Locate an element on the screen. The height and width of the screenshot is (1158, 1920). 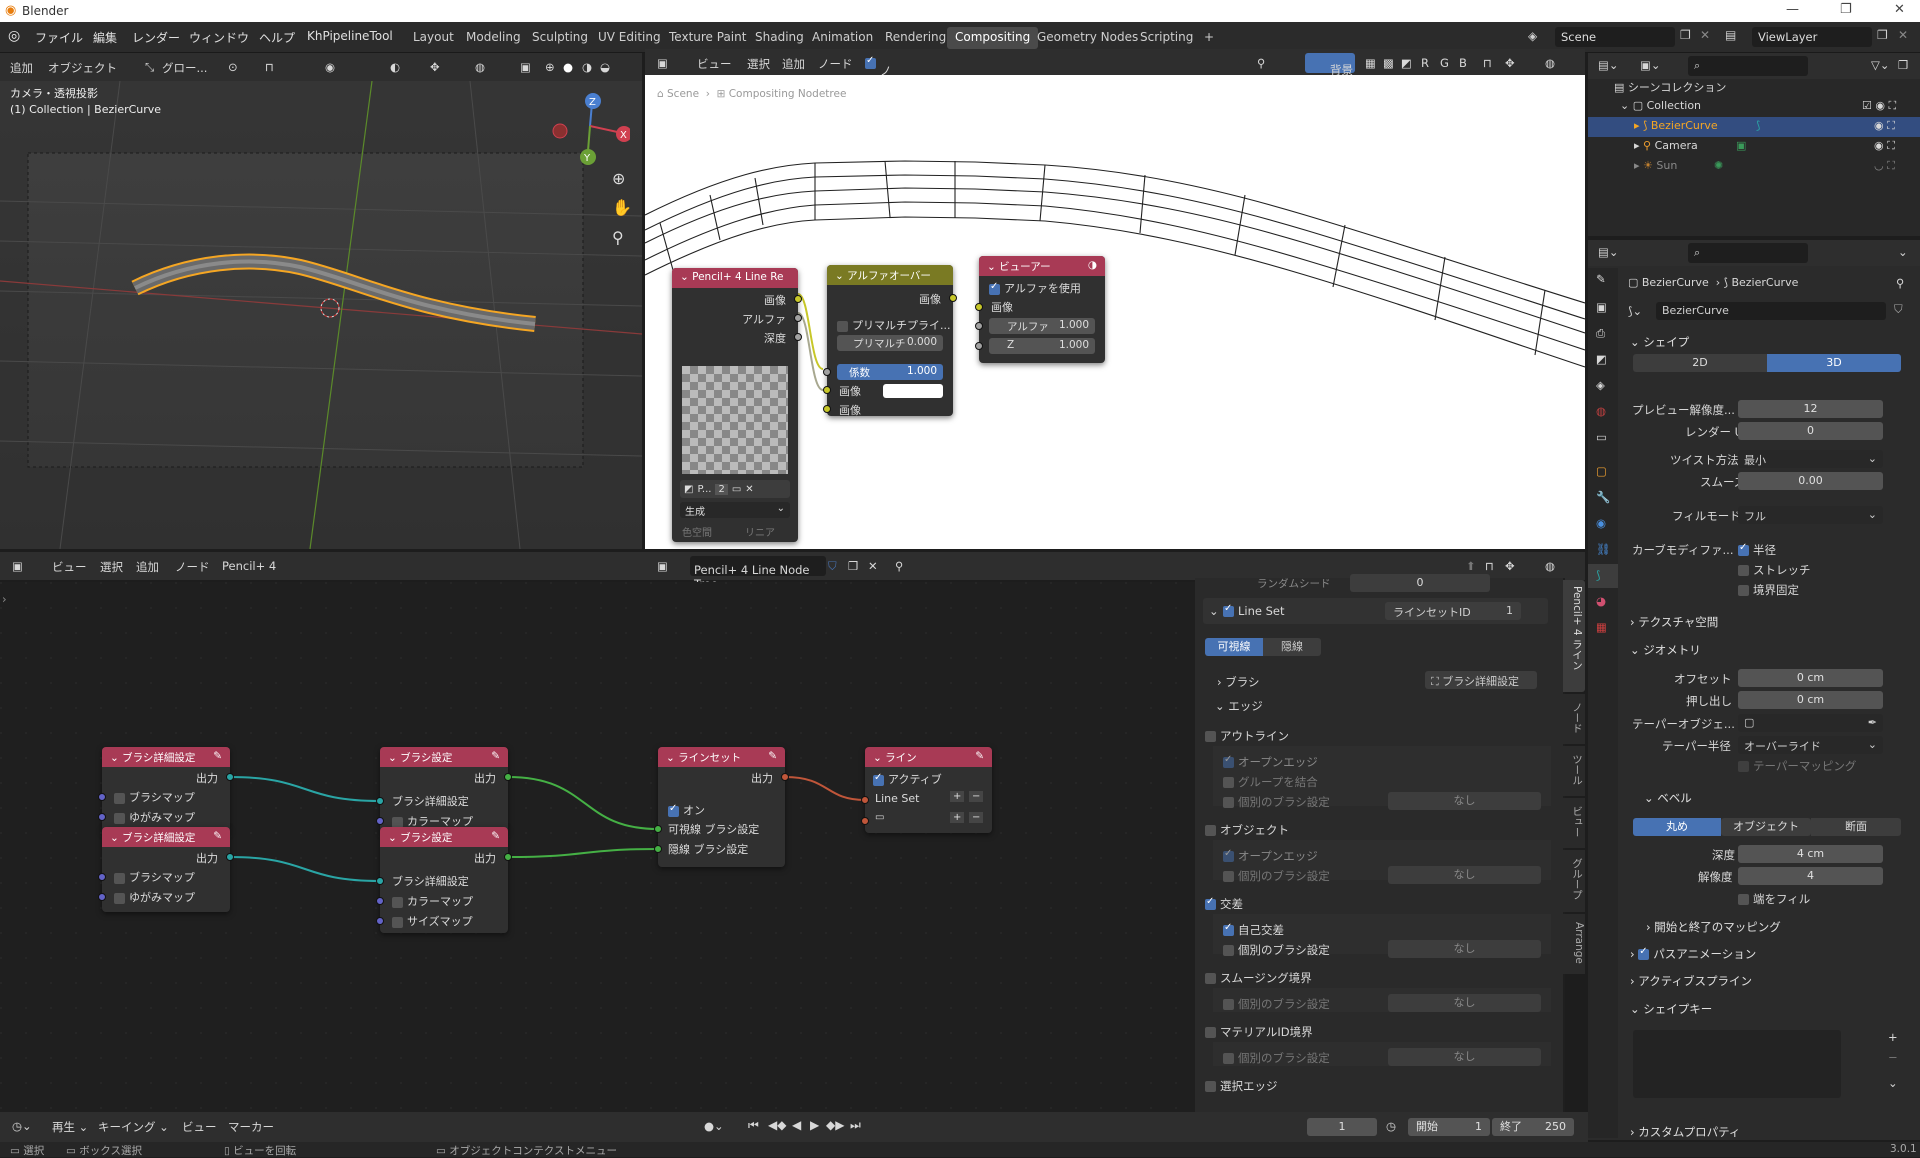
world-tab-icon: ◍ is located at coordinates (1601, 411).